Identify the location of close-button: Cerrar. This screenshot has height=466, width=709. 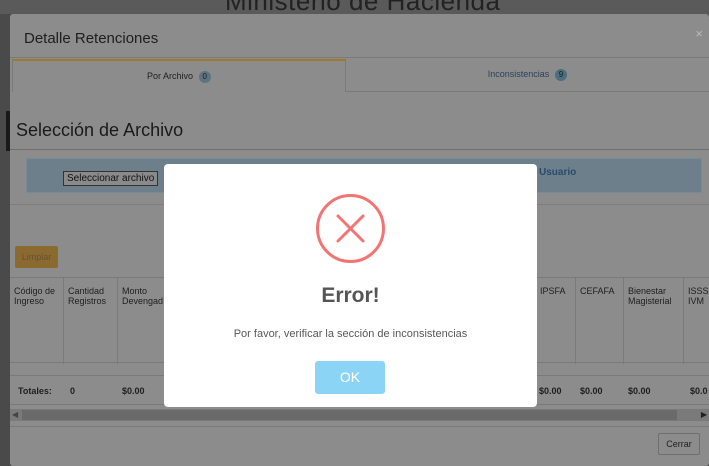
(679, 444).